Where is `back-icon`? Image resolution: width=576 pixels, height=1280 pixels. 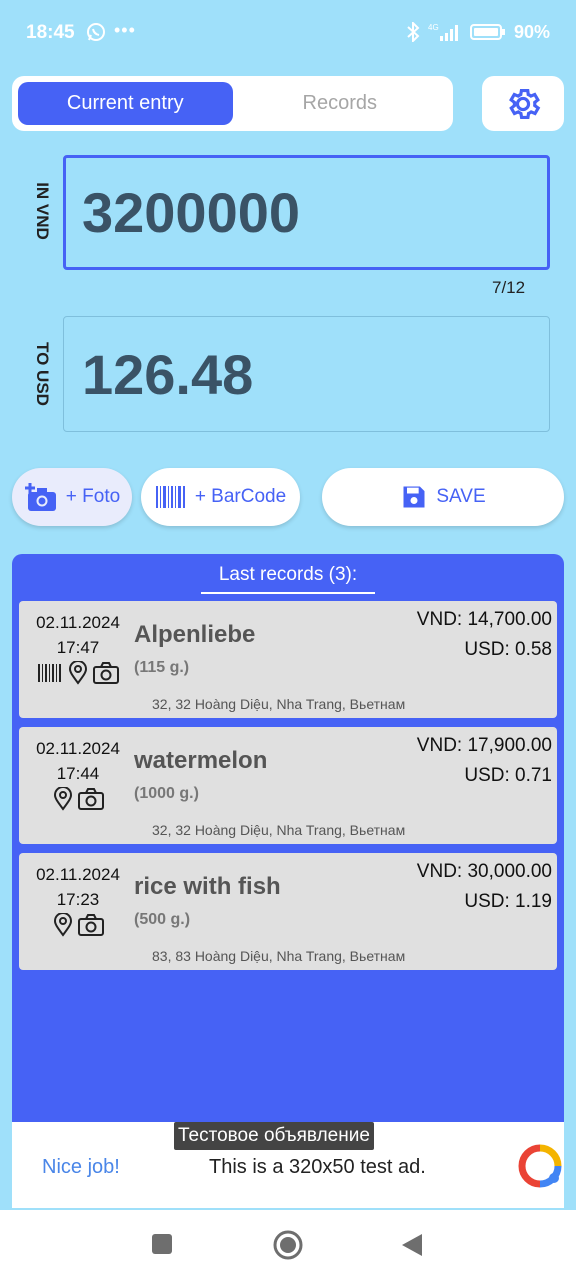 back-icon is located at coordinates (412, 1245).